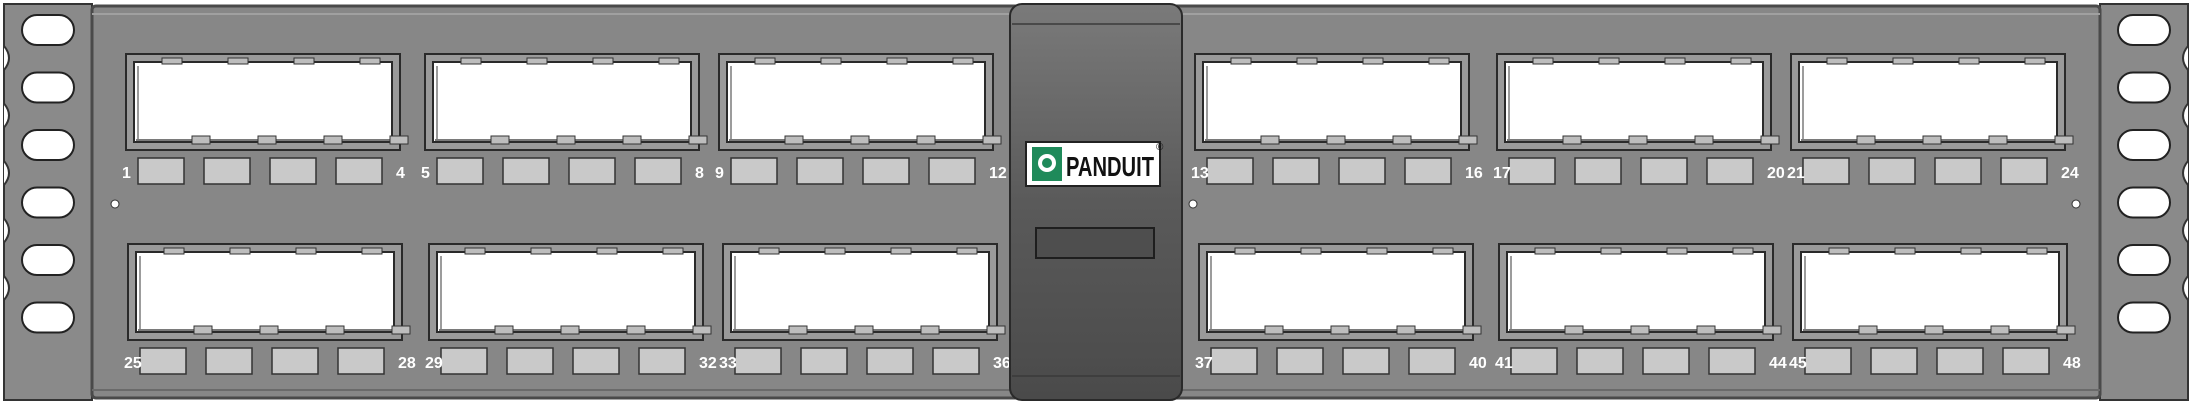 The height and width of the screenshot is (404, 2192). What do you see at coordinates (115, 204) in the screenshot?
I see `panel-screw-hole-left` at bounding box center [115, 204].